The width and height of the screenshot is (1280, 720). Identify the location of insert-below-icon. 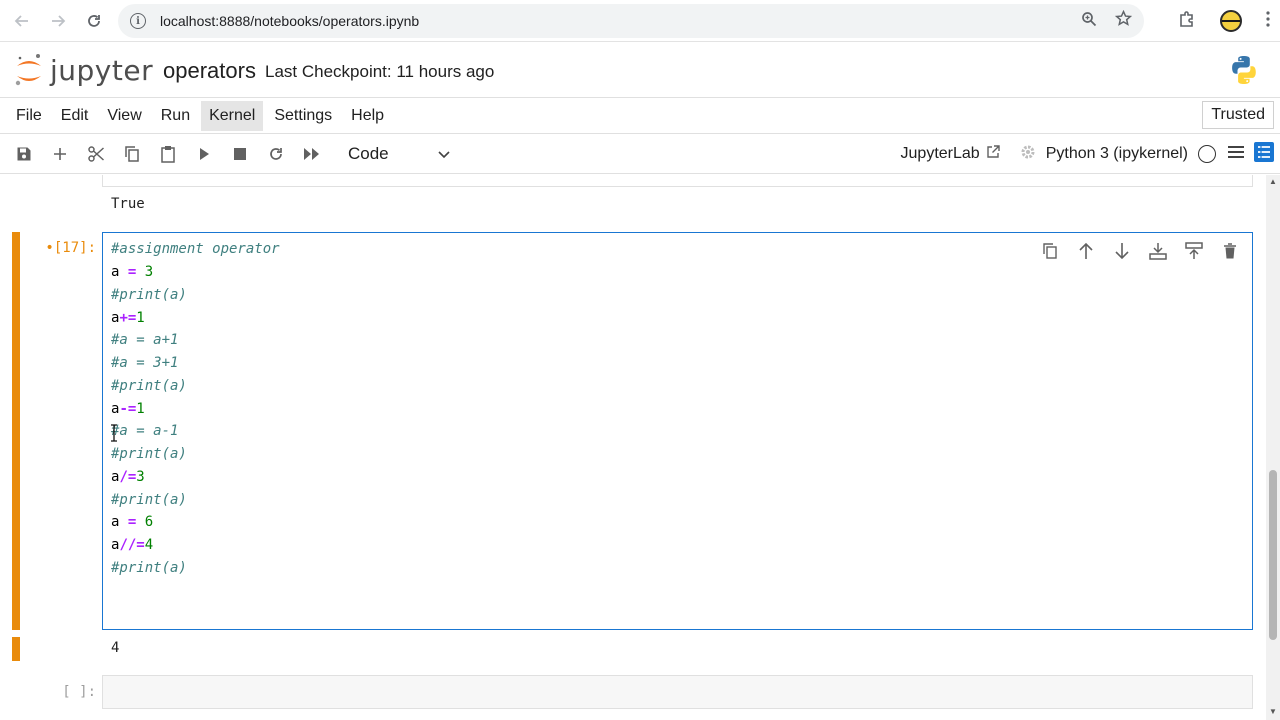
(1194, 251).